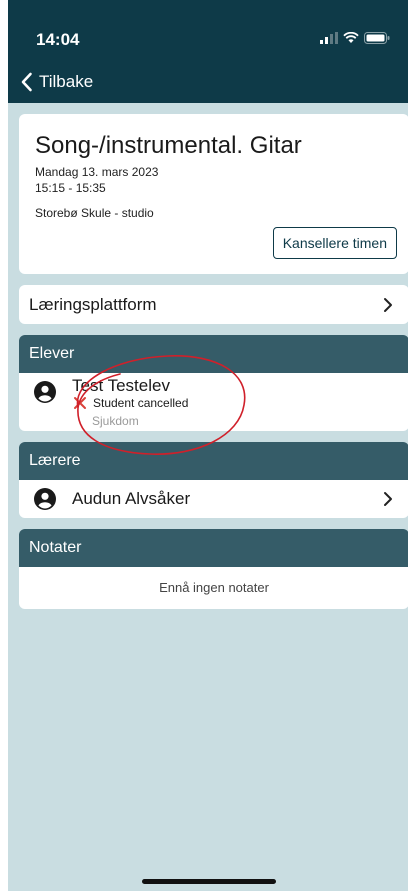 This screenshot has height=891, width=416. What do you see at coordinates (52, 353) in the screenshot?
I see `students-heading: Elever` at bounding box center [52, 353].